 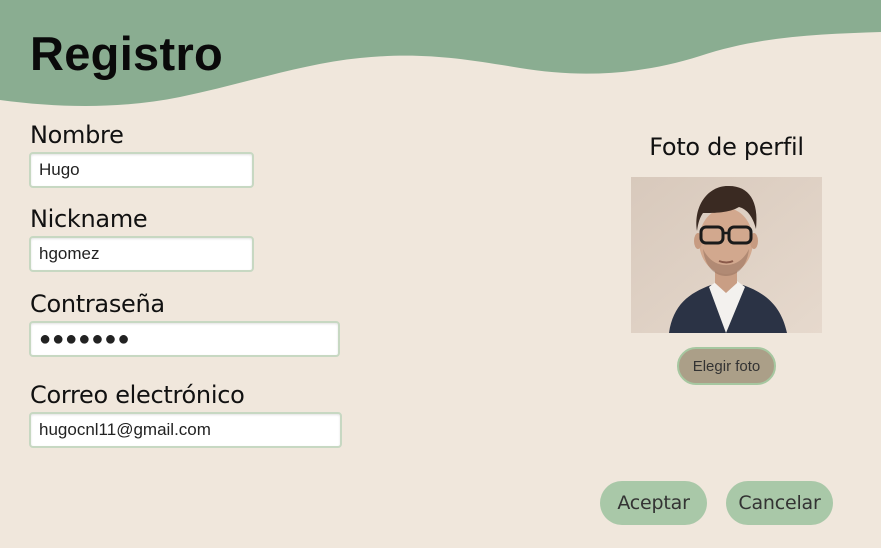 I want to click on profile-photo-title: Foto de perfil, so click(x=726, y=147).